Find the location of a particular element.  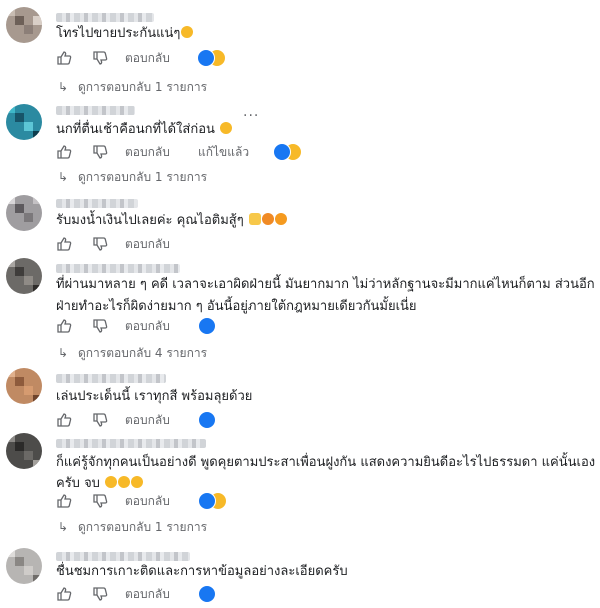

tangerine-emoji-icon is located at coordinates (280, 219).